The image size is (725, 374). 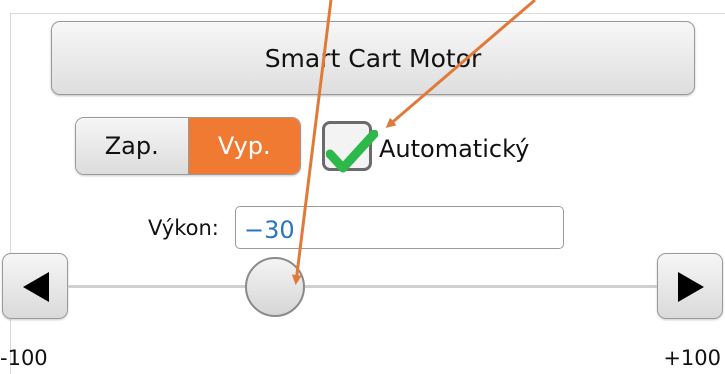 What do you see at coordinates (352, 151) in the screenshot?
I see `check-icon` at bounding box center [352, 151].